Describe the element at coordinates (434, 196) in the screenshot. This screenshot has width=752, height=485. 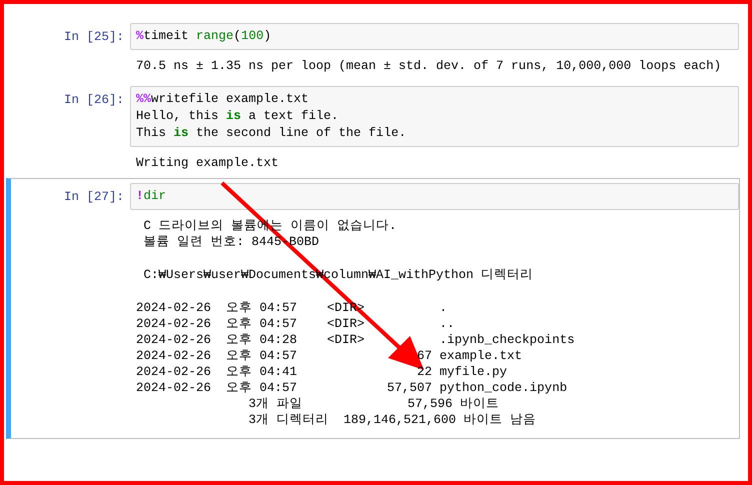
I see `code-input: !dir` at that location.